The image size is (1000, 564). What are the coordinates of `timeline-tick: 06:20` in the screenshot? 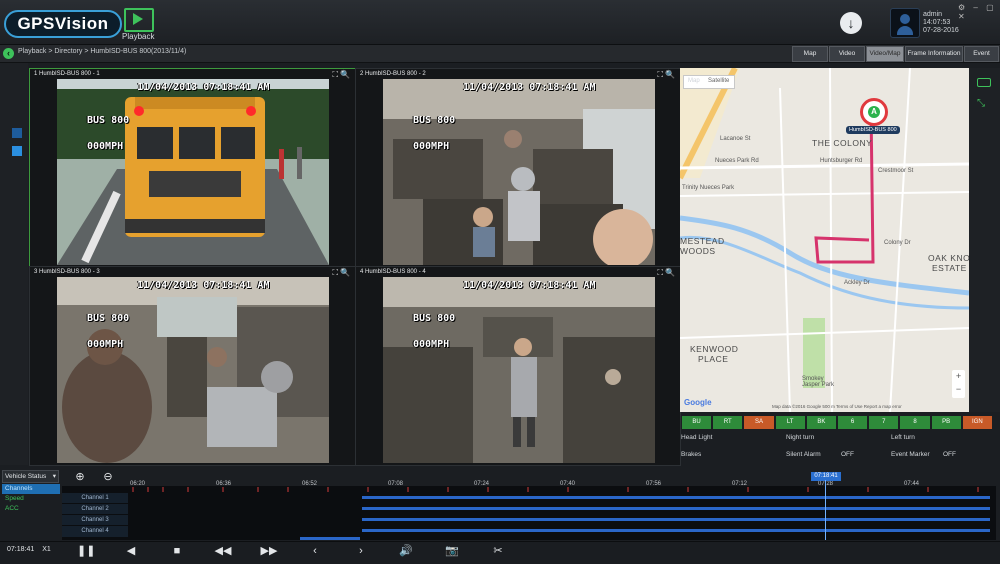 It's located at (138, 484).